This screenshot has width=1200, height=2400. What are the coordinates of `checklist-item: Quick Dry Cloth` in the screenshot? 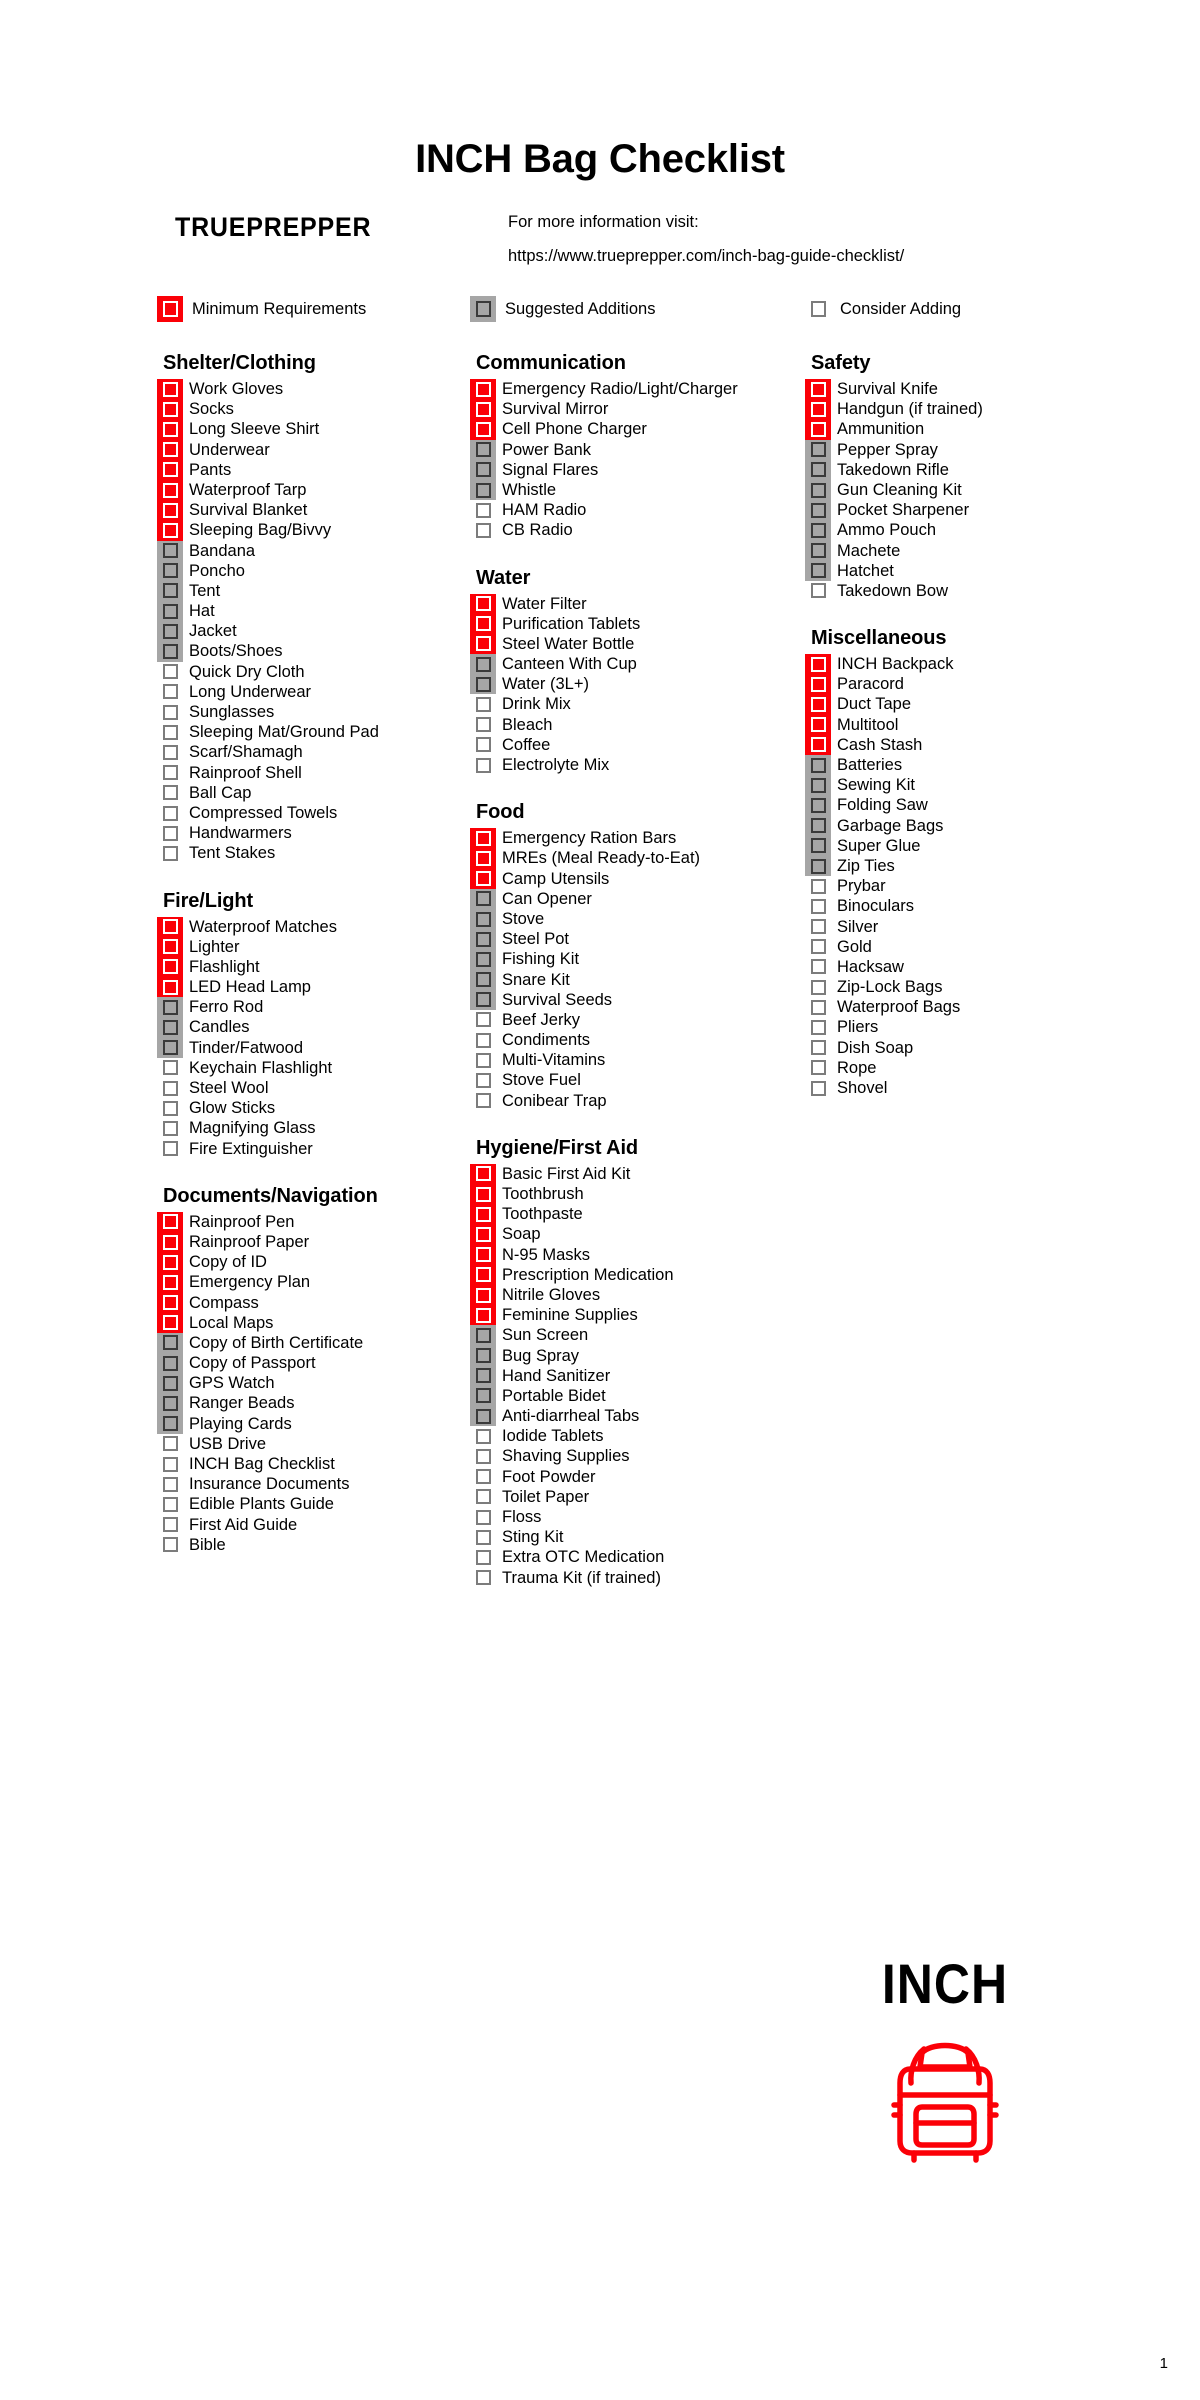 It's located at (317, 672).